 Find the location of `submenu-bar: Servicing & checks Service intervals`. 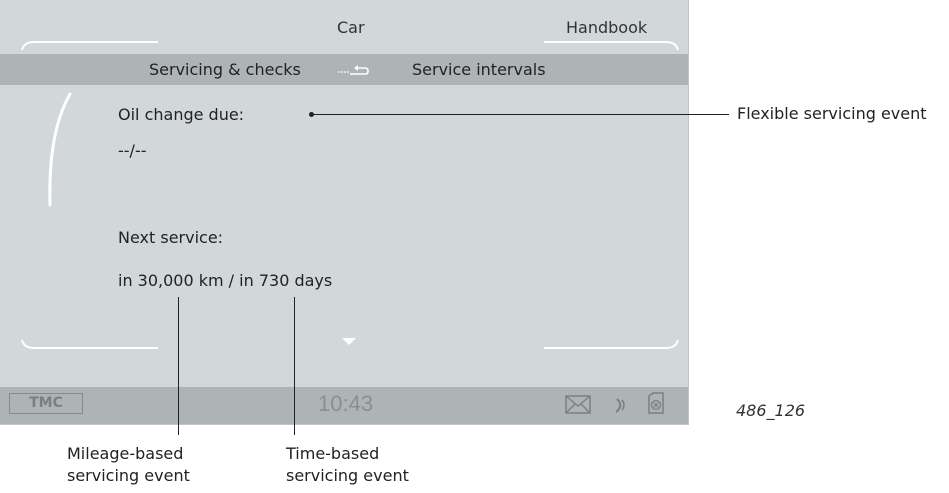

submenu-bar: Servicing & checks Service intervals is located at coordinates (344, 69).